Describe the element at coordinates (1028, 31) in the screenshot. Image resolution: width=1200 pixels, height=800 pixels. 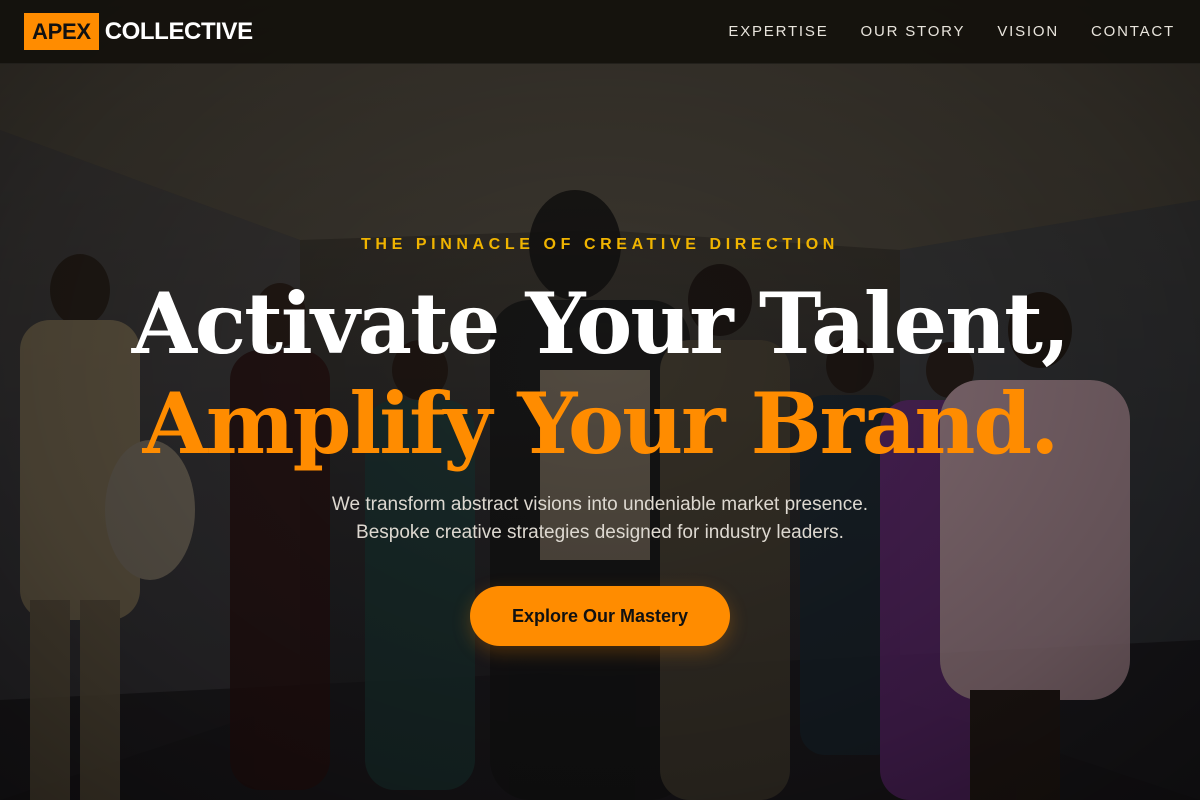
I see `nav-link-vision: VISION` at that location.